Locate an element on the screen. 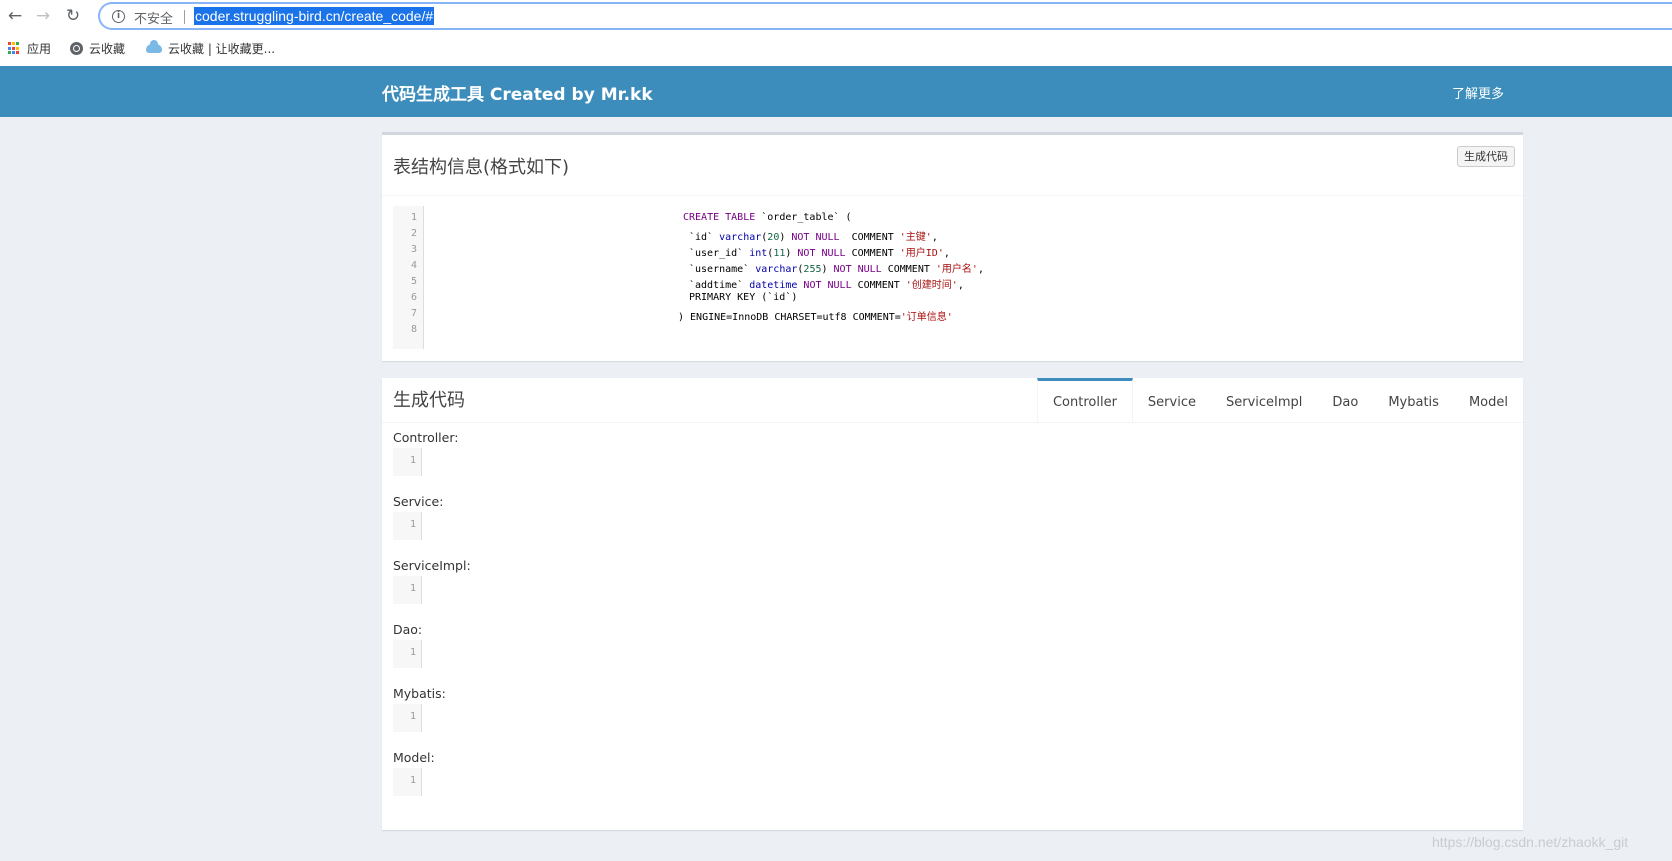  tab-model: Model is located at coordinates (1488, 400).